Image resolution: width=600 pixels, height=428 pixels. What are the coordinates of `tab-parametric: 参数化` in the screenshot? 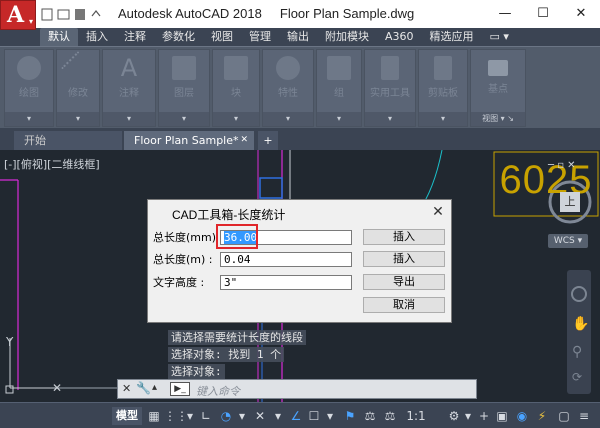 It's located at (178, 37).